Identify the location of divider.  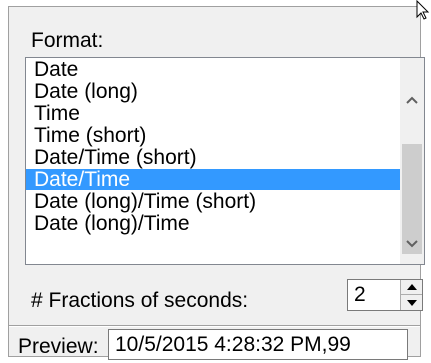
(214, 326).